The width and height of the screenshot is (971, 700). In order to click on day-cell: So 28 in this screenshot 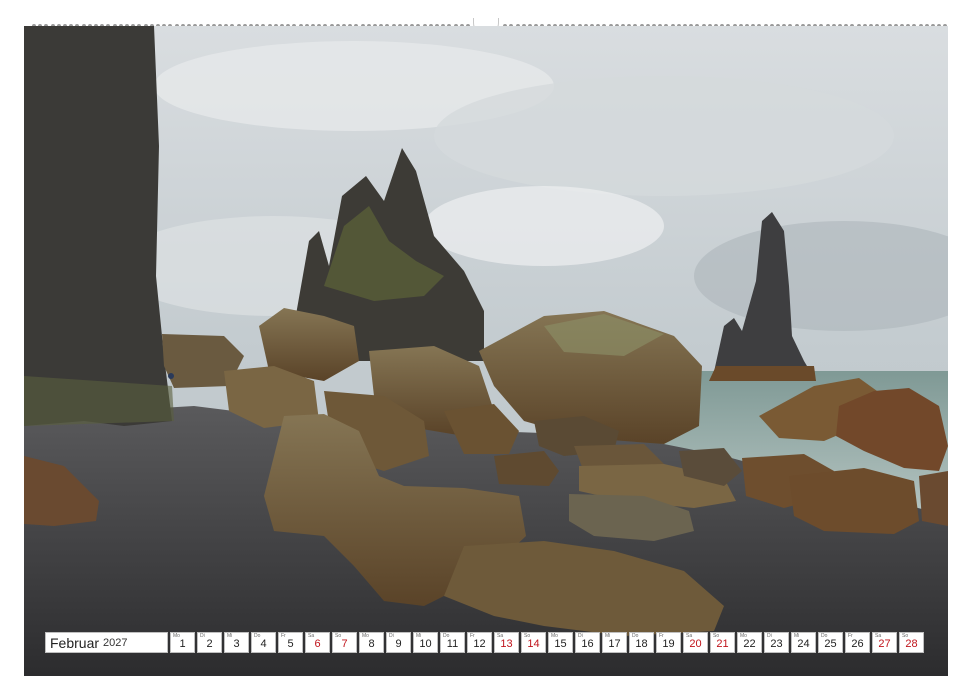, I will do `click(911, 642)`.